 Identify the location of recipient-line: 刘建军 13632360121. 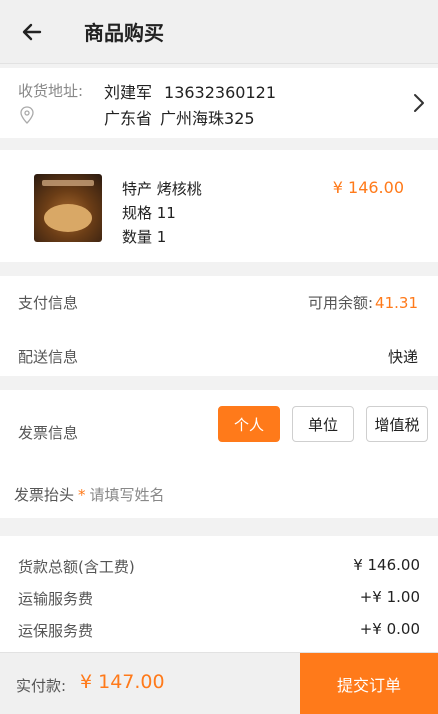
(190, 91).